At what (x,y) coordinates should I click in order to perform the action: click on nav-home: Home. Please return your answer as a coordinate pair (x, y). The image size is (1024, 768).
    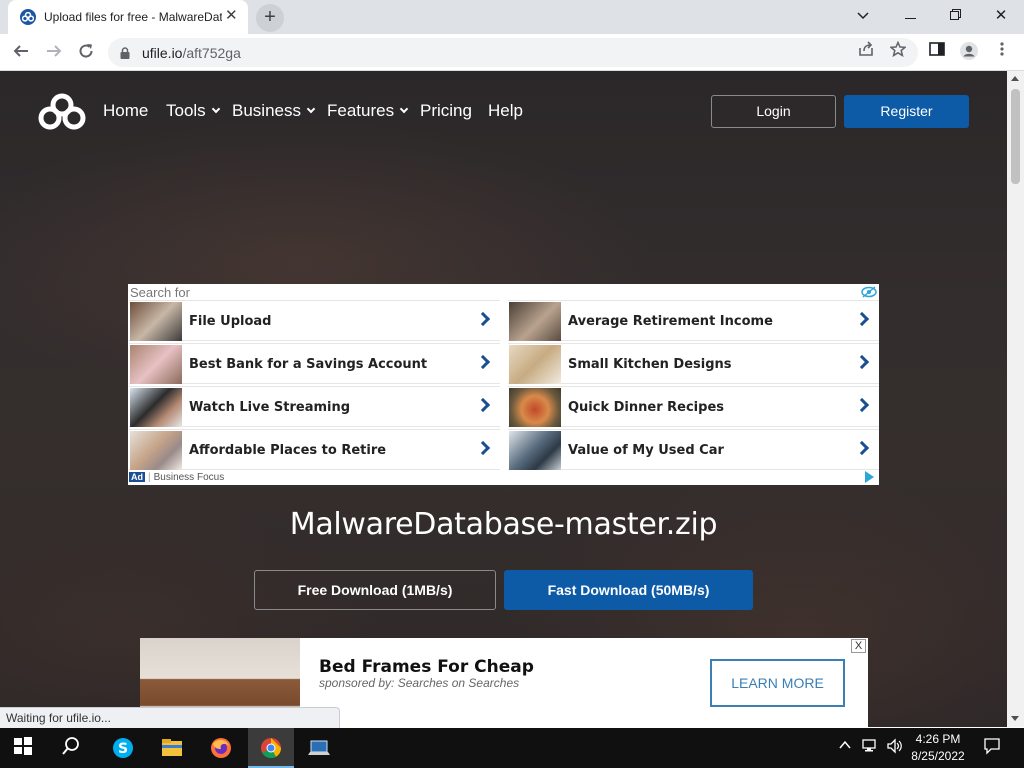
    Looking at the image, I should click on (125, 111).